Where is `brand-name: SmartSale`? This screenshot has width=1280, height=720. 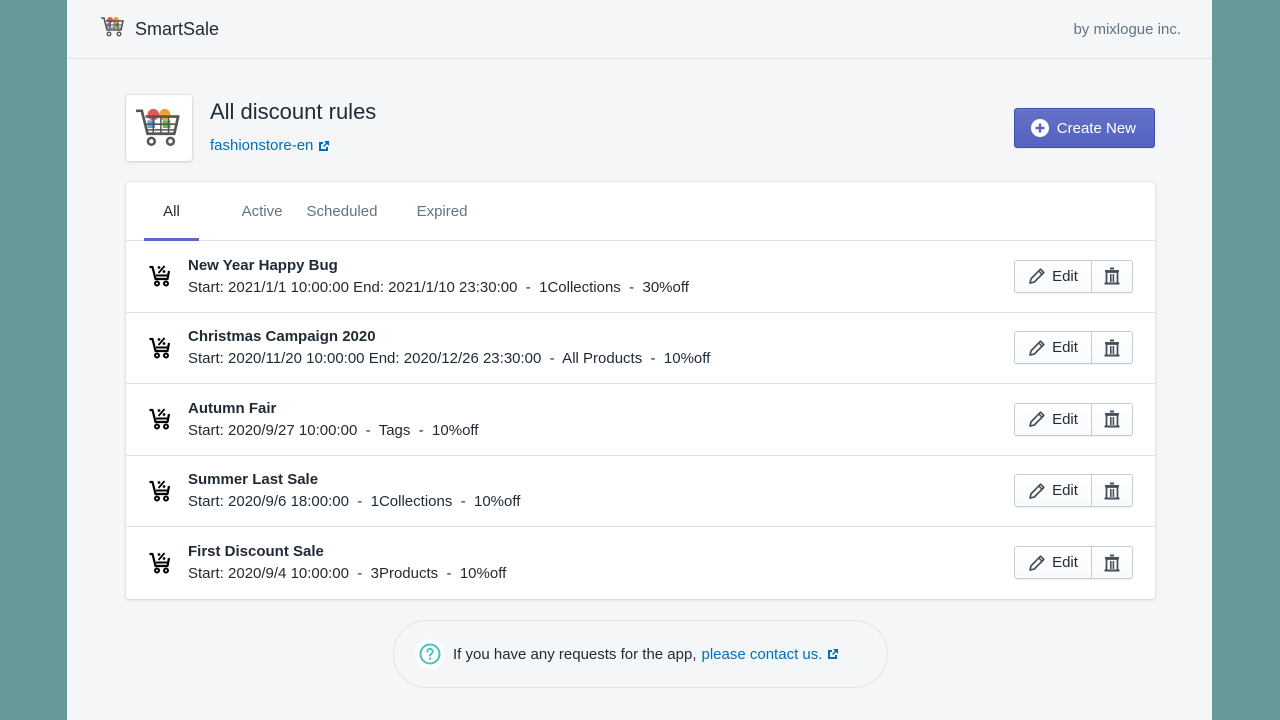
brand-name: SmartSale is located at coordinates (177, 28).